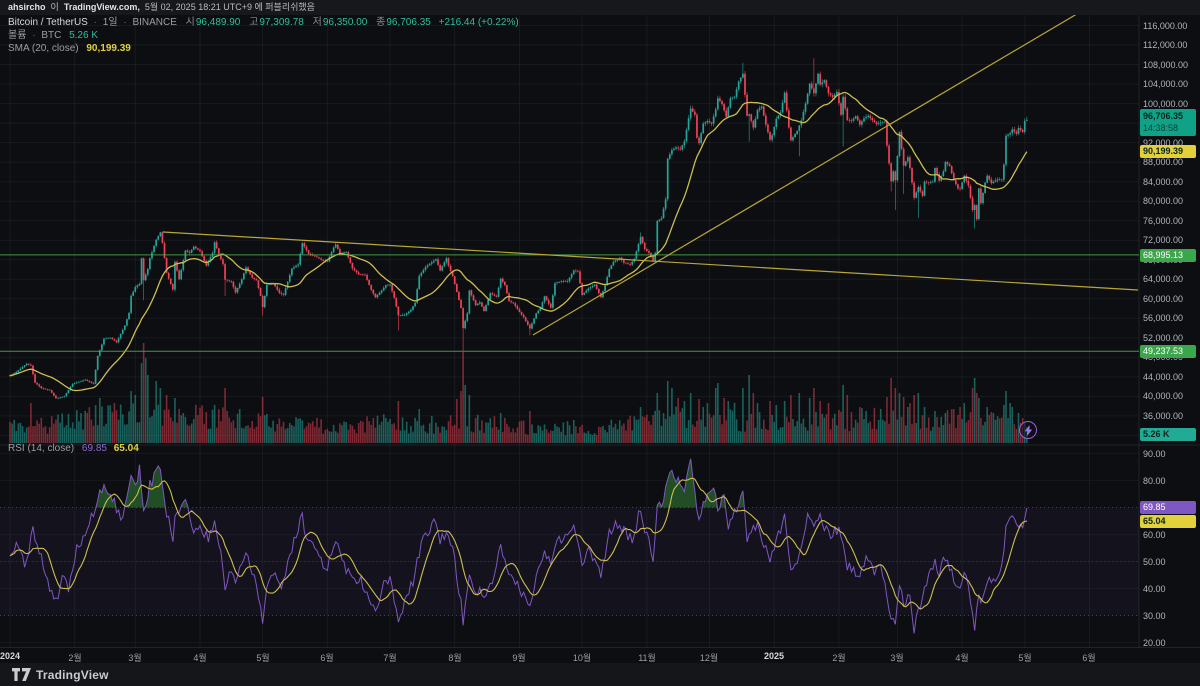 The width and height of the screenshot is (1200, 686). I want to click on price-axis-label: 44,000.00, so click(1163, 377).